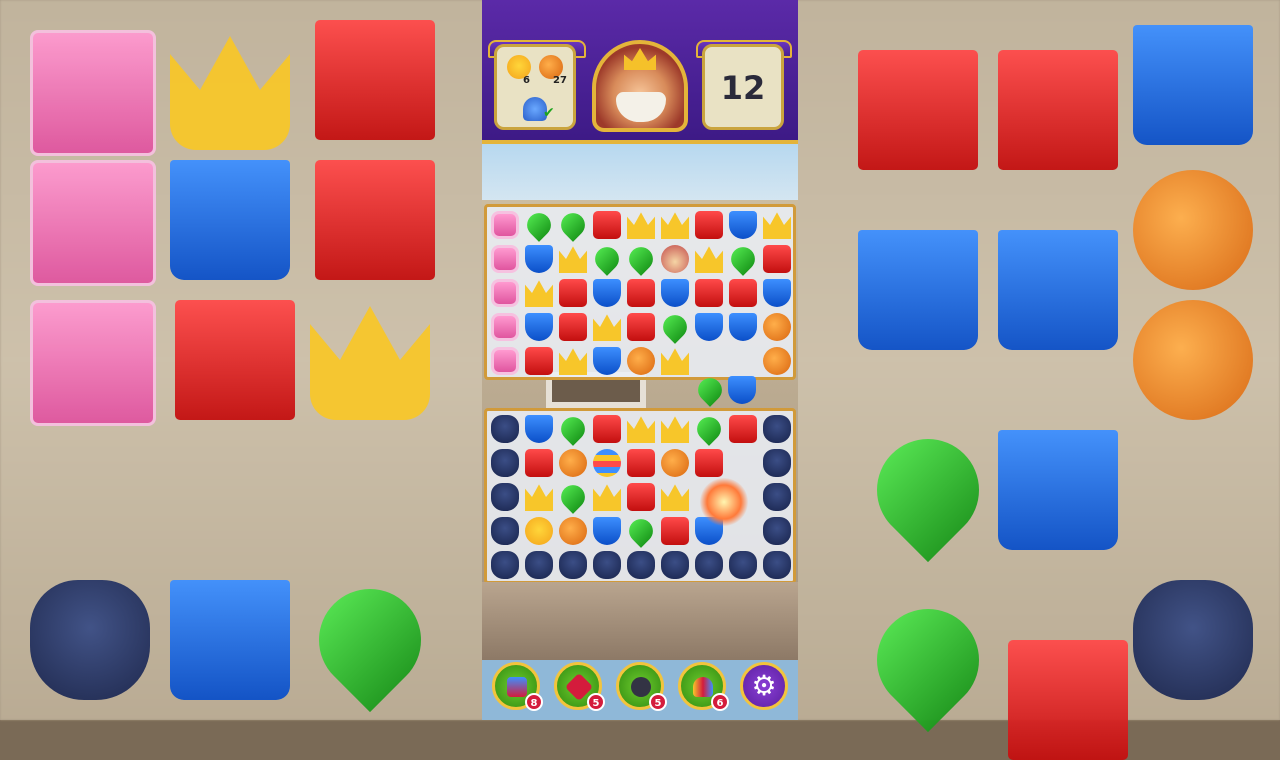 Image resolution: width=1280 pixels, height=760 pixels. What do you see at coordinates (743, 87) in the screenshot?
I see `moves-panel: 12` at bounding box center [743, 87].